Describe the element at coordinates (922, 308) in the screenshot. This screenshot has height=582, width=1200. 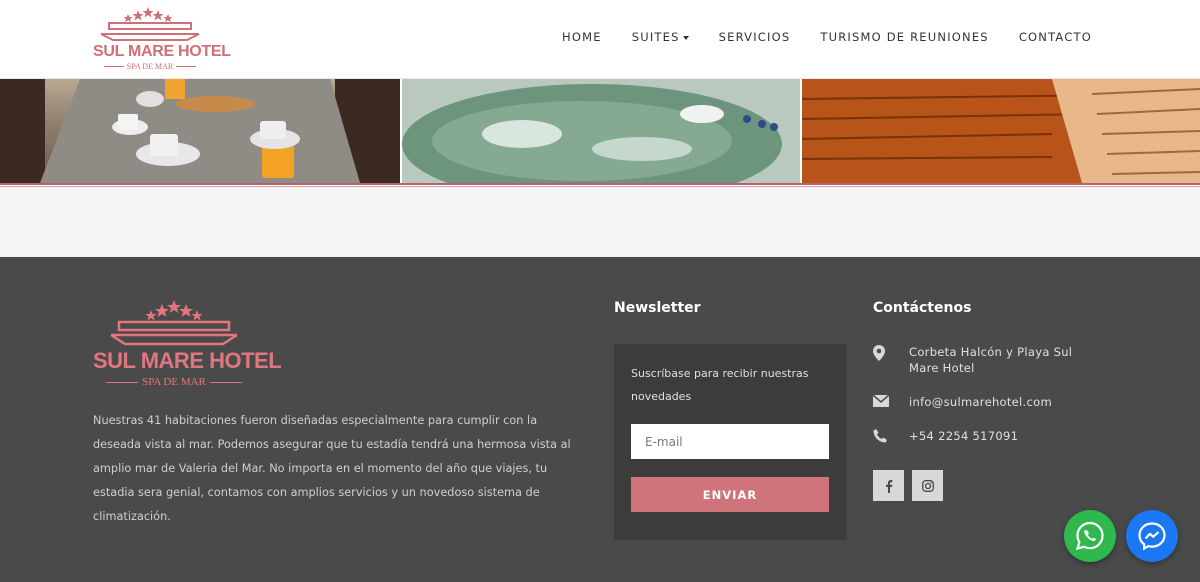
I see `contact-title: Contáctenos` at that location.